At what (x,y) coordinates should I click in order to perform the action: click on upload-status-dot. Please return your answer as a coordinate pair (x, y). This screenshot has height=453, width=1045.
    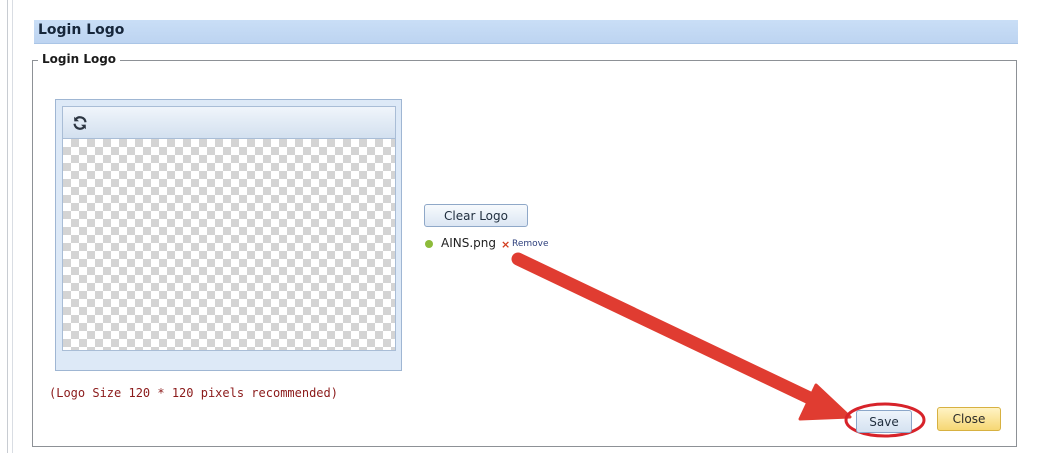
    Looking at the image, I should click on (429, 244).